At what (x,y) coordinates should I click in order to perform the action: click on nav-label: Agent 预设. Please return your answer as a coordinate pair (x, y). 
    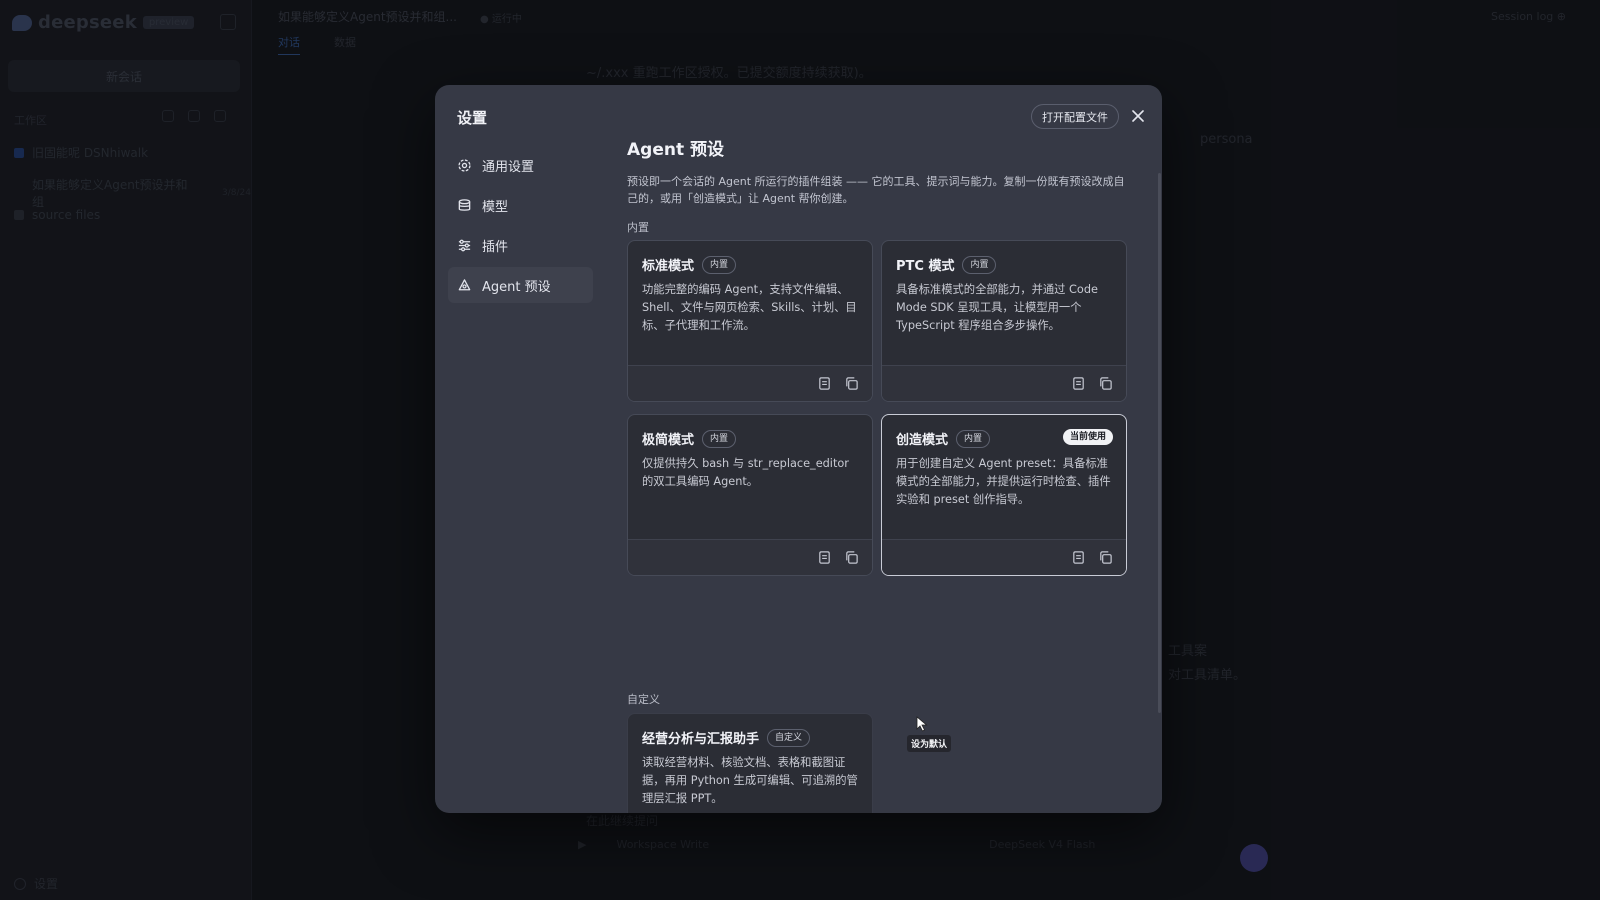
    Looking at the image, I should click on (516, 287).